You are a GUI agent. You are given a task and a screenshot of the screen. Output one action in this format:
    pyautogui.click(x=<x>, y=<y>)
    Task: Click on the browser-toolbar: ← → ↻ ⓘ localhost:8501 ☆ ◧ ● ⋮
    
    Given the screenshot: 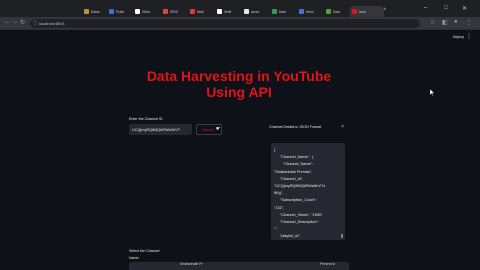 What is the action you would take?
    pyautogui.click(x=240, y=23)
    